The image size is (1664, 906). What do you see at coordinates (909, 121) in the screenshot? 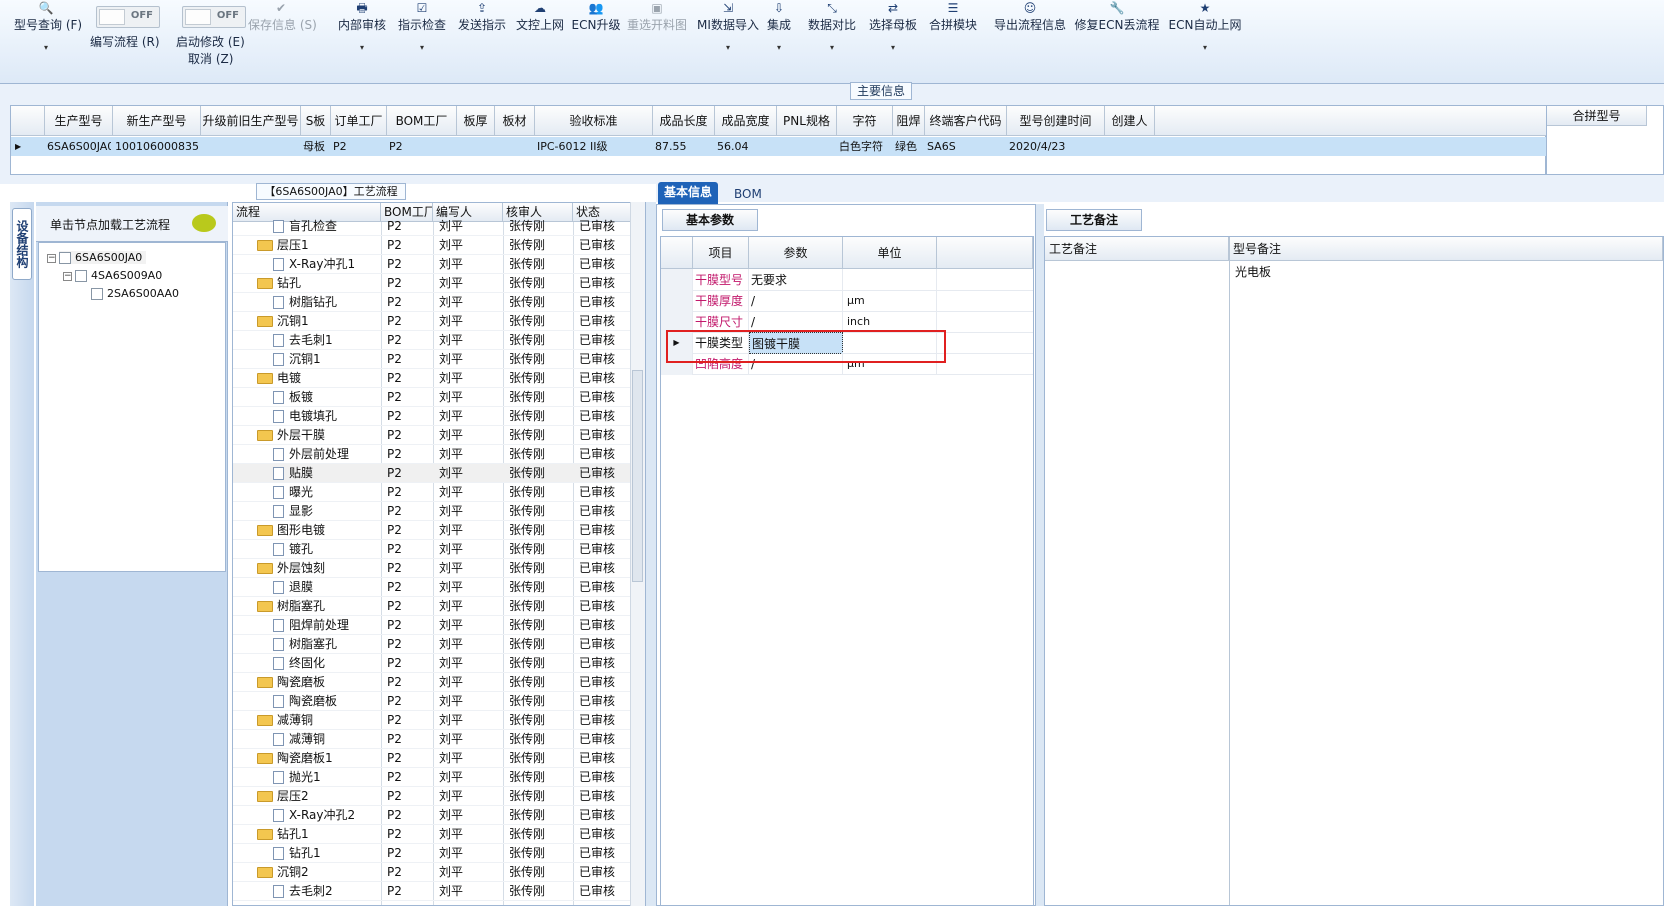
I see `column-header: 阻焊` at bounding box center [909, 121].